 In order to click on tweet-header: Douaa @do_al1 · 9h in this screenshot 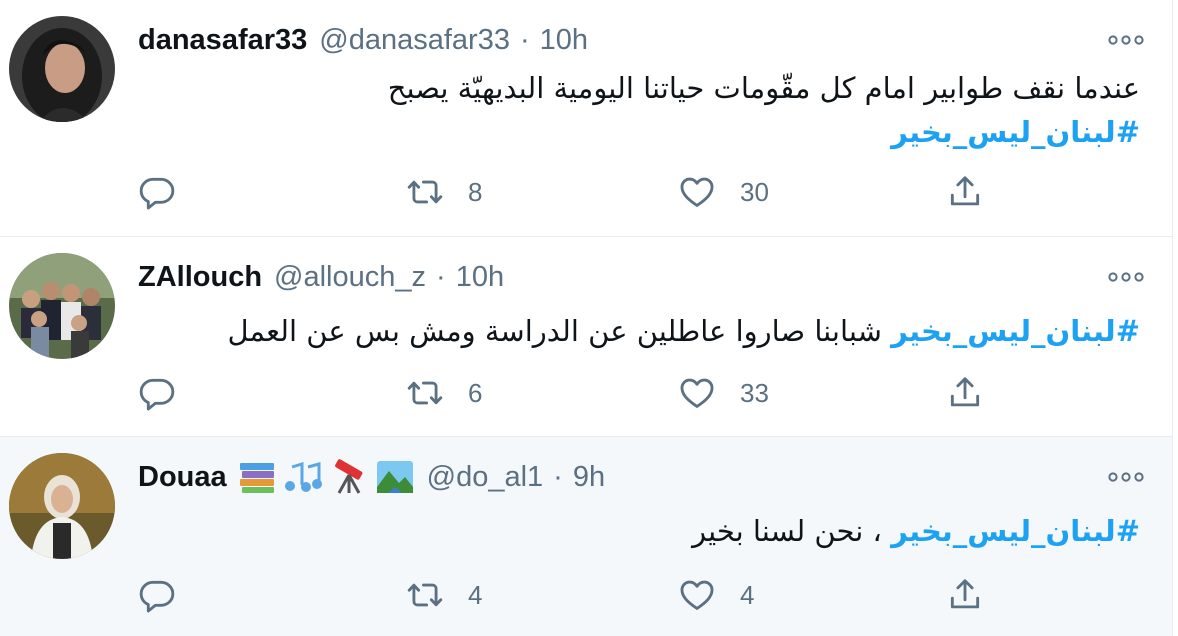, I will do `click(371, 477)`.